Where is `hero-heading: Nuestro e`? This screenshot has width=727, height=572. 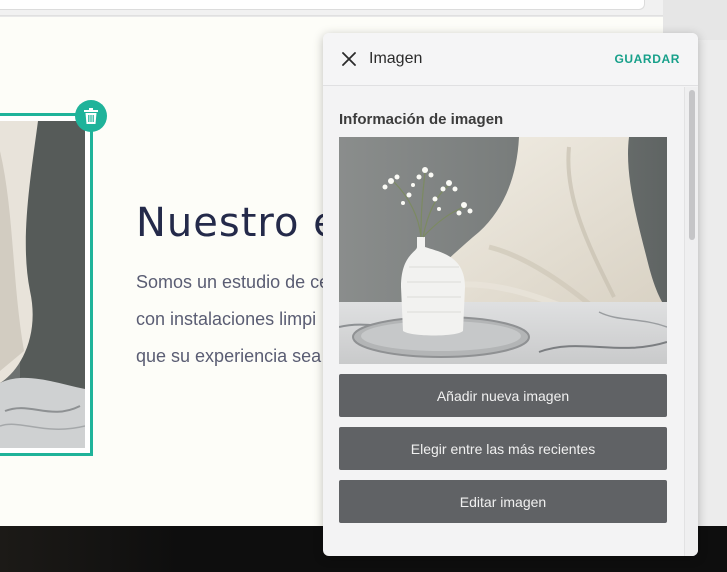
hero-heading: Nuestro e is located at coordinates (236, 223).